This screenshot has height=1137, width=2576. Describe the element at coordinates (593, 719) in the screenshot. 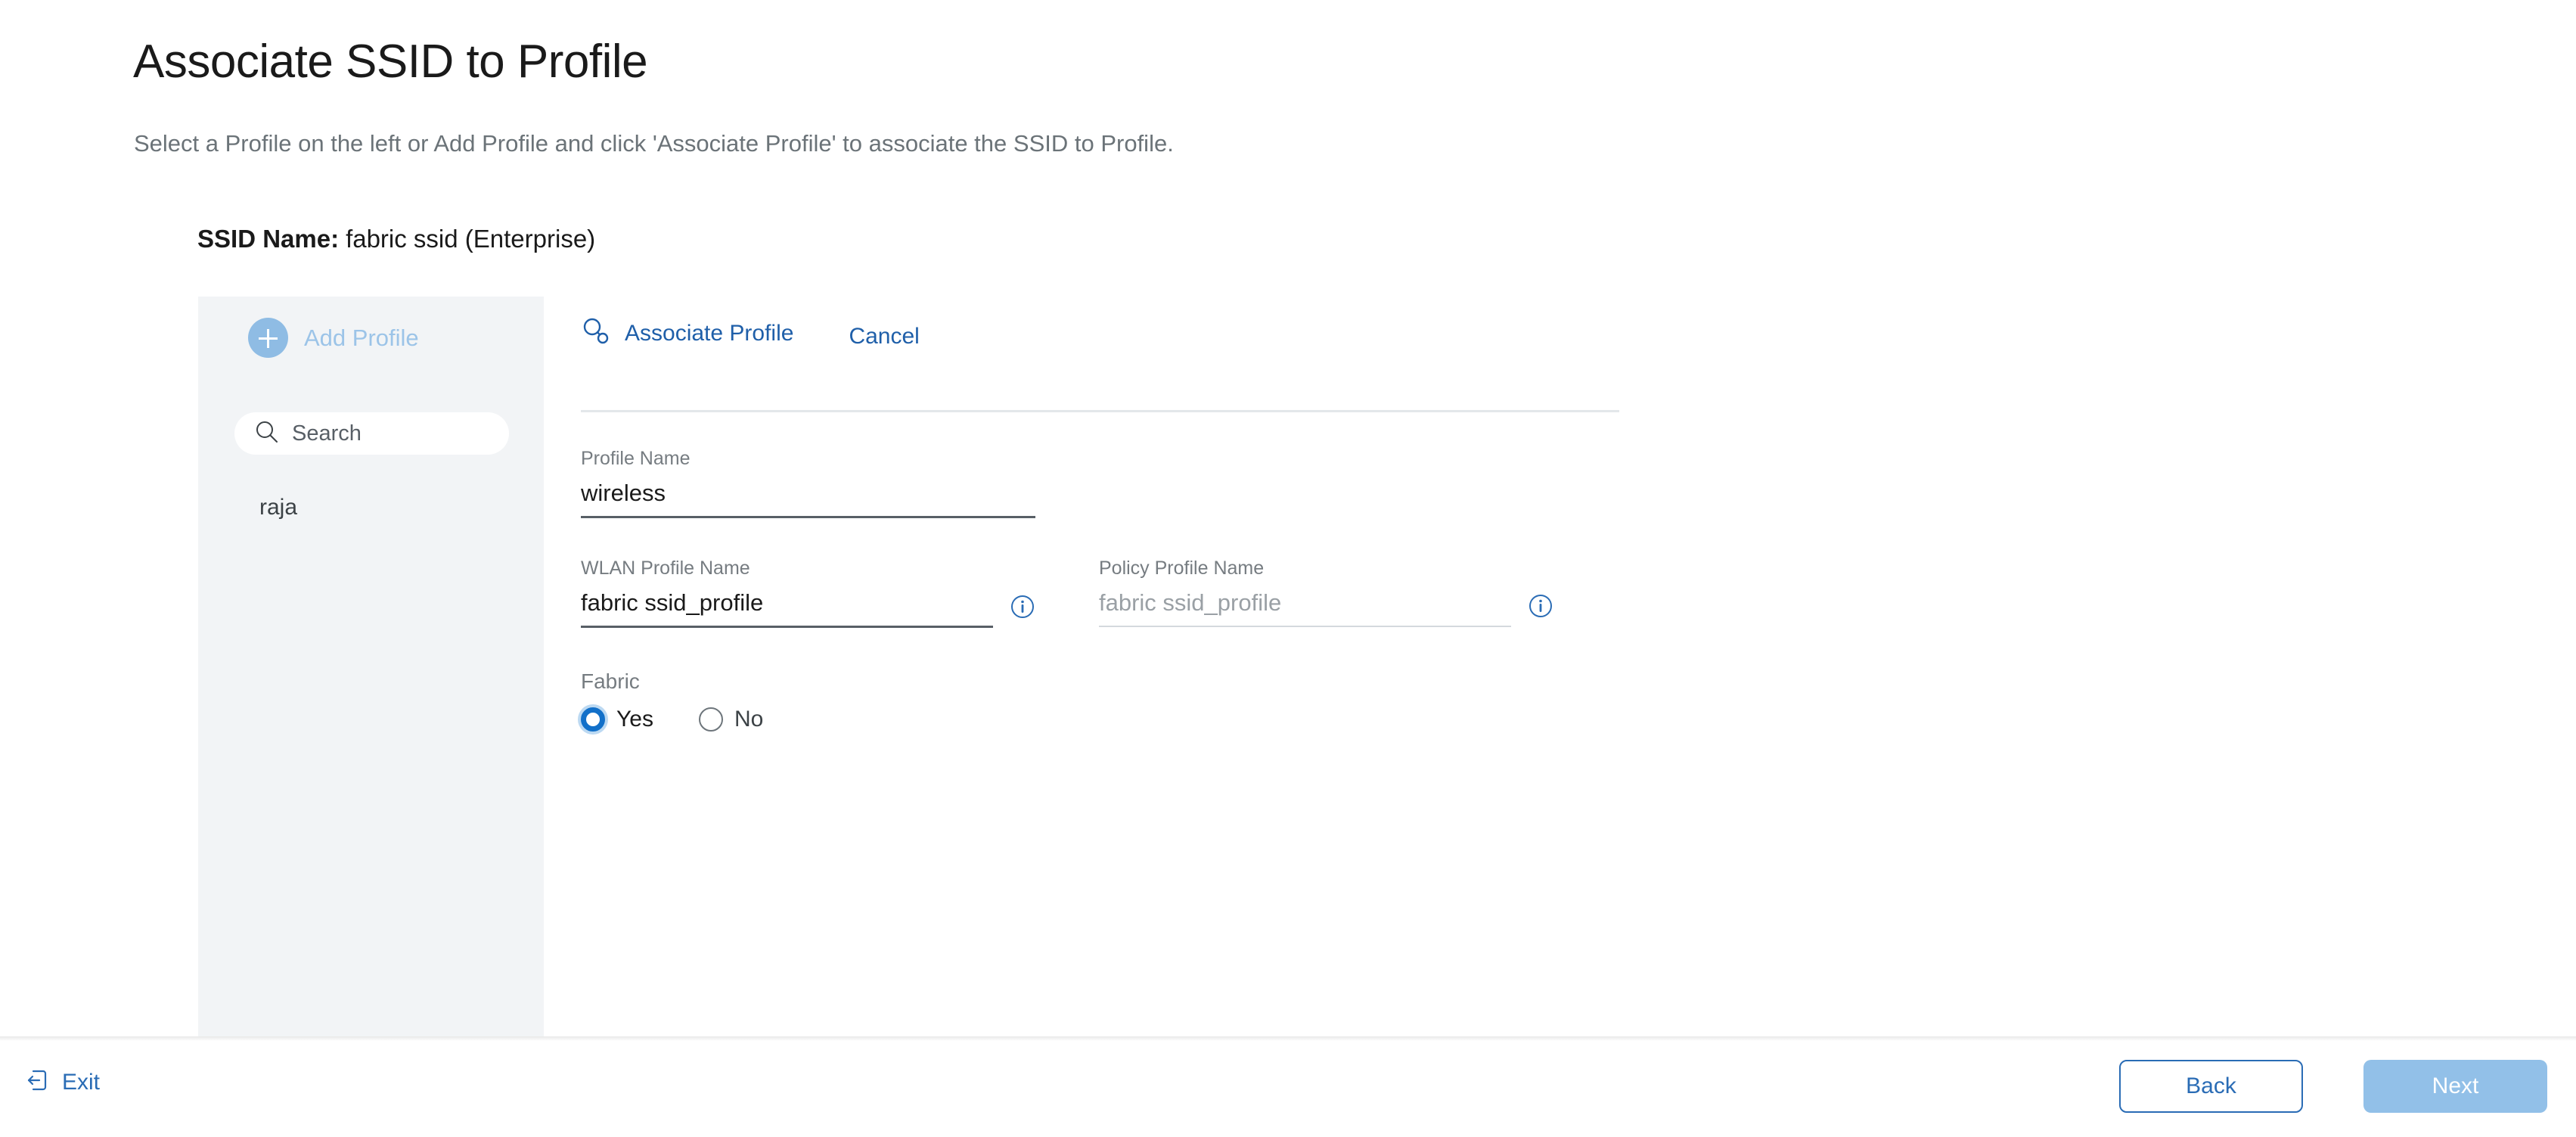

I see `radio-mark-yes` at that location.